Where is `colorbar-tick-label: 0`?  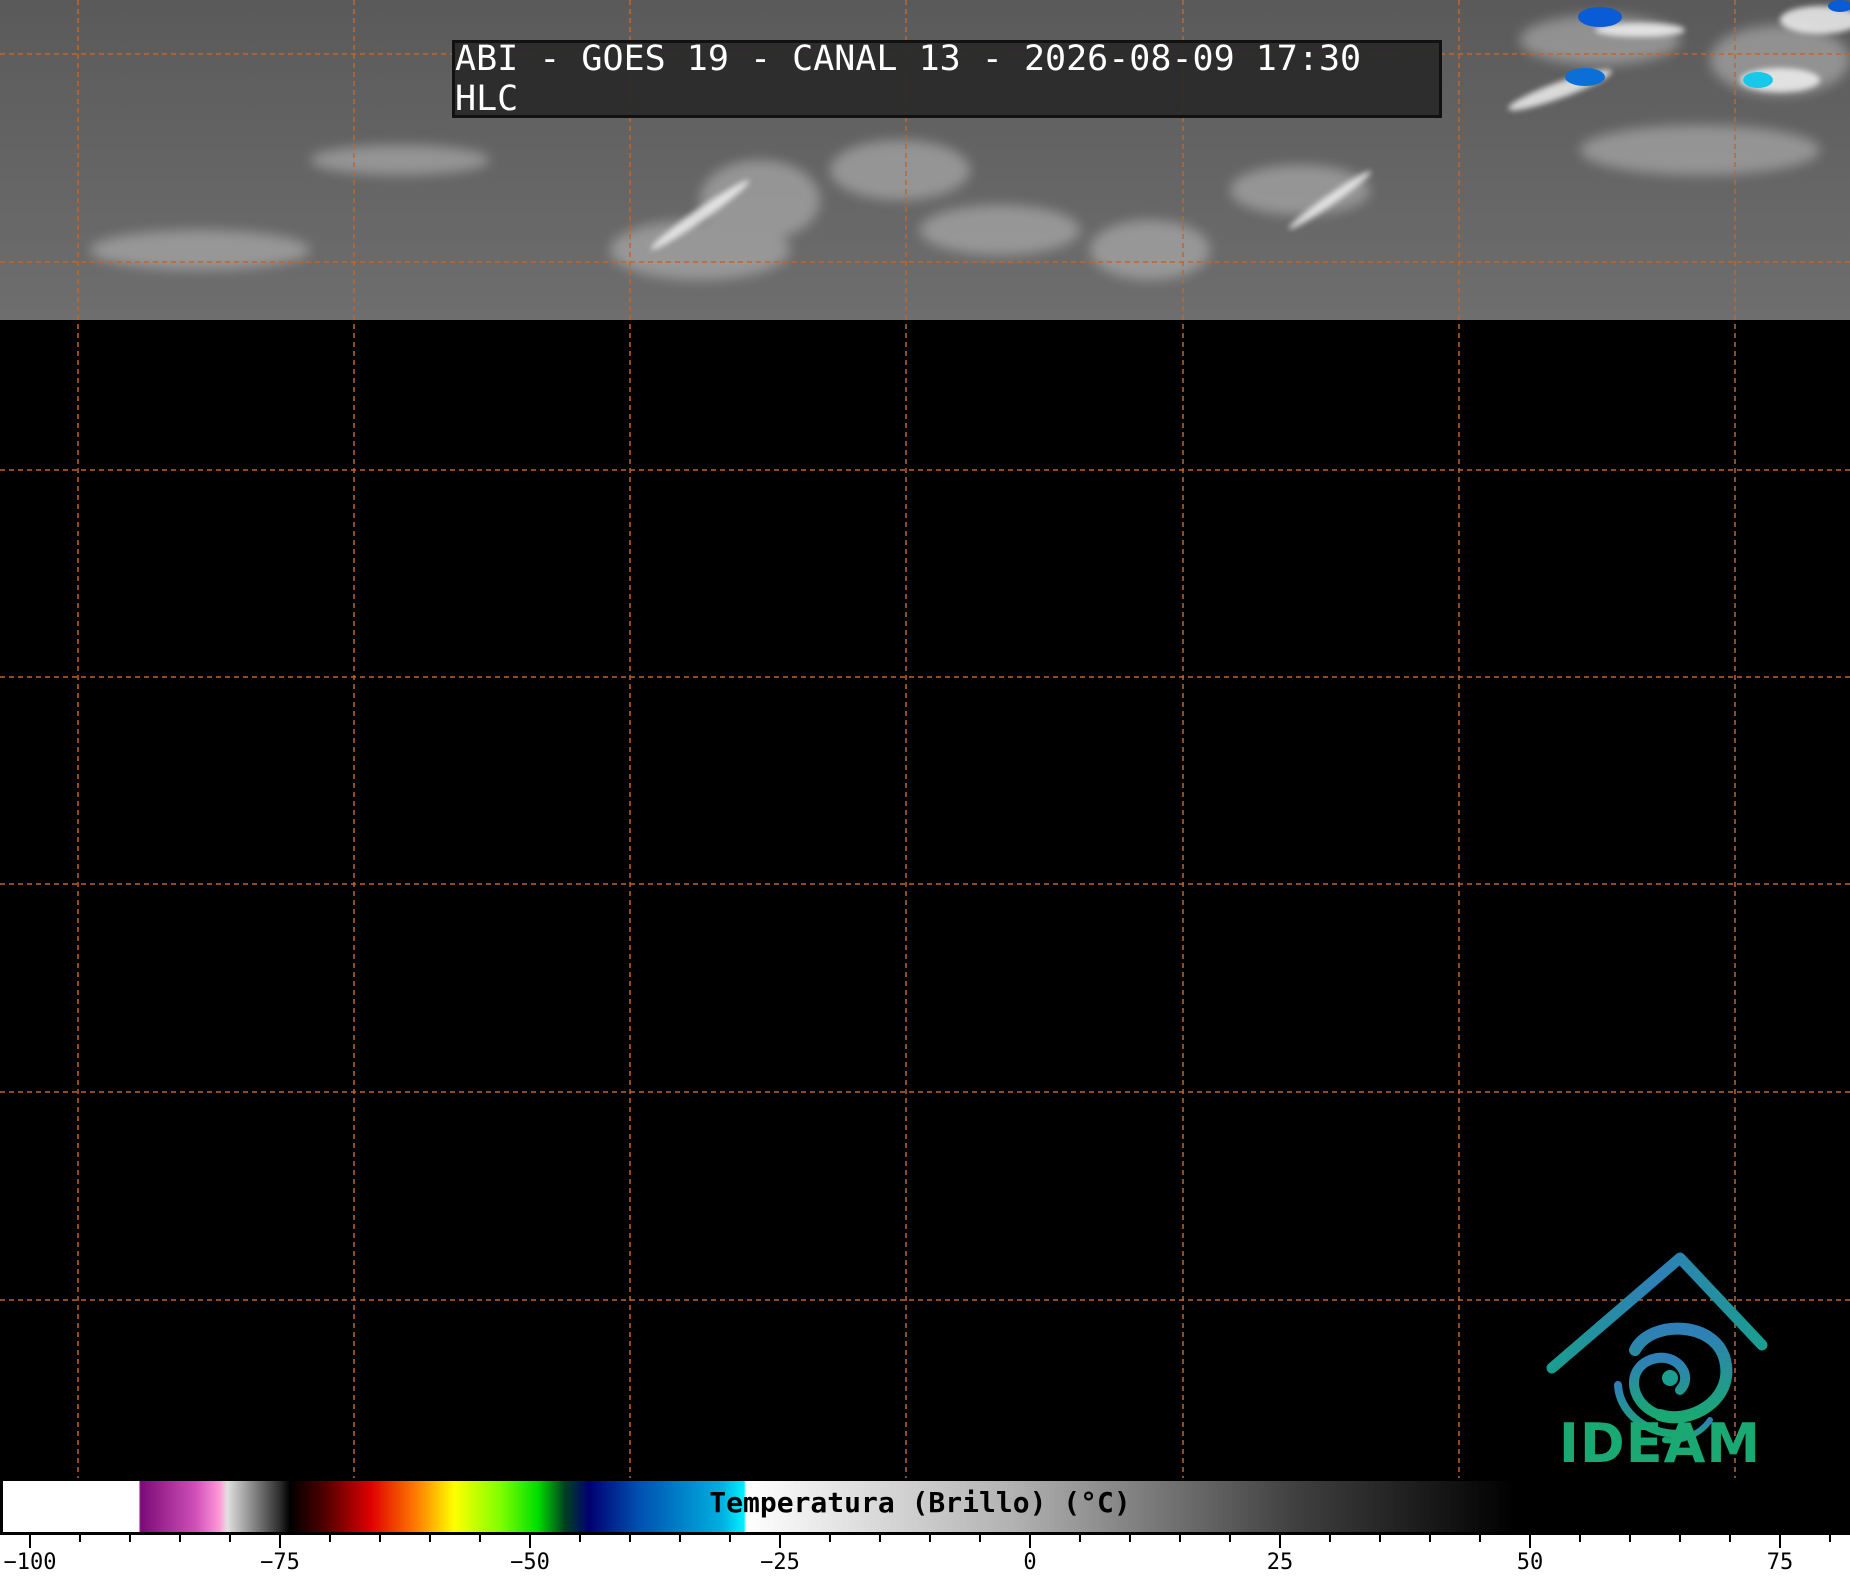
colorbar-tick-label: 0 is located at coordinates (1029, 1562).